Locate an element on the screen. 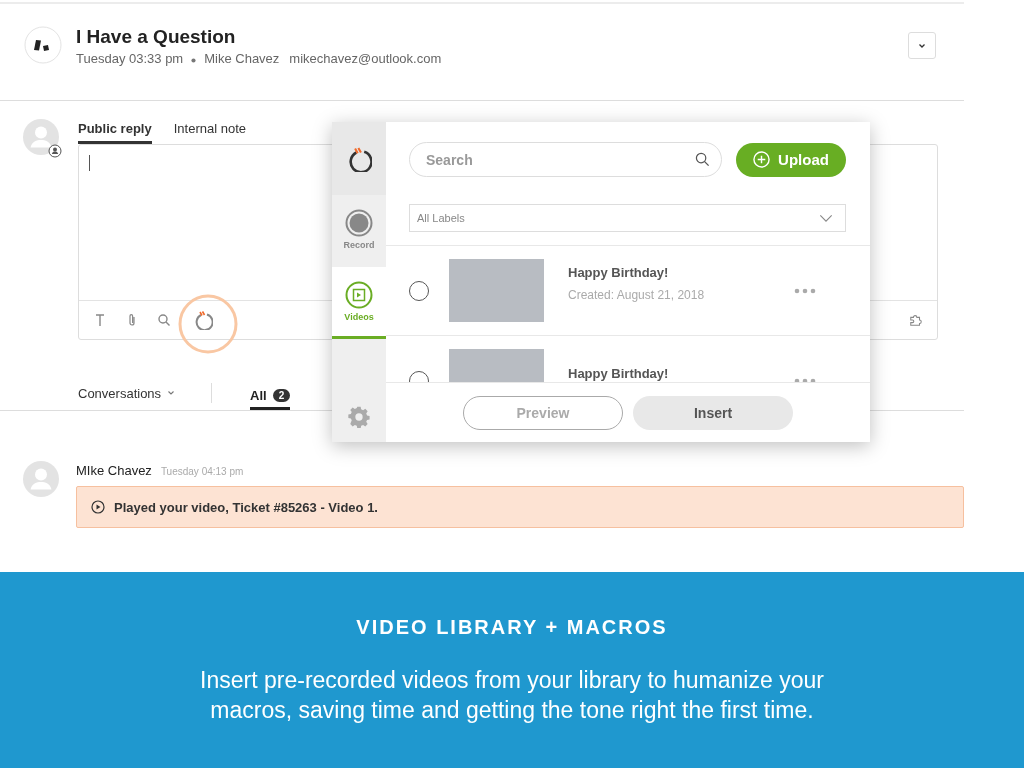 This screenshot has width=1024, height=768. message-time: Tuesday 04:13 pm is located at coordinates (202, 471).